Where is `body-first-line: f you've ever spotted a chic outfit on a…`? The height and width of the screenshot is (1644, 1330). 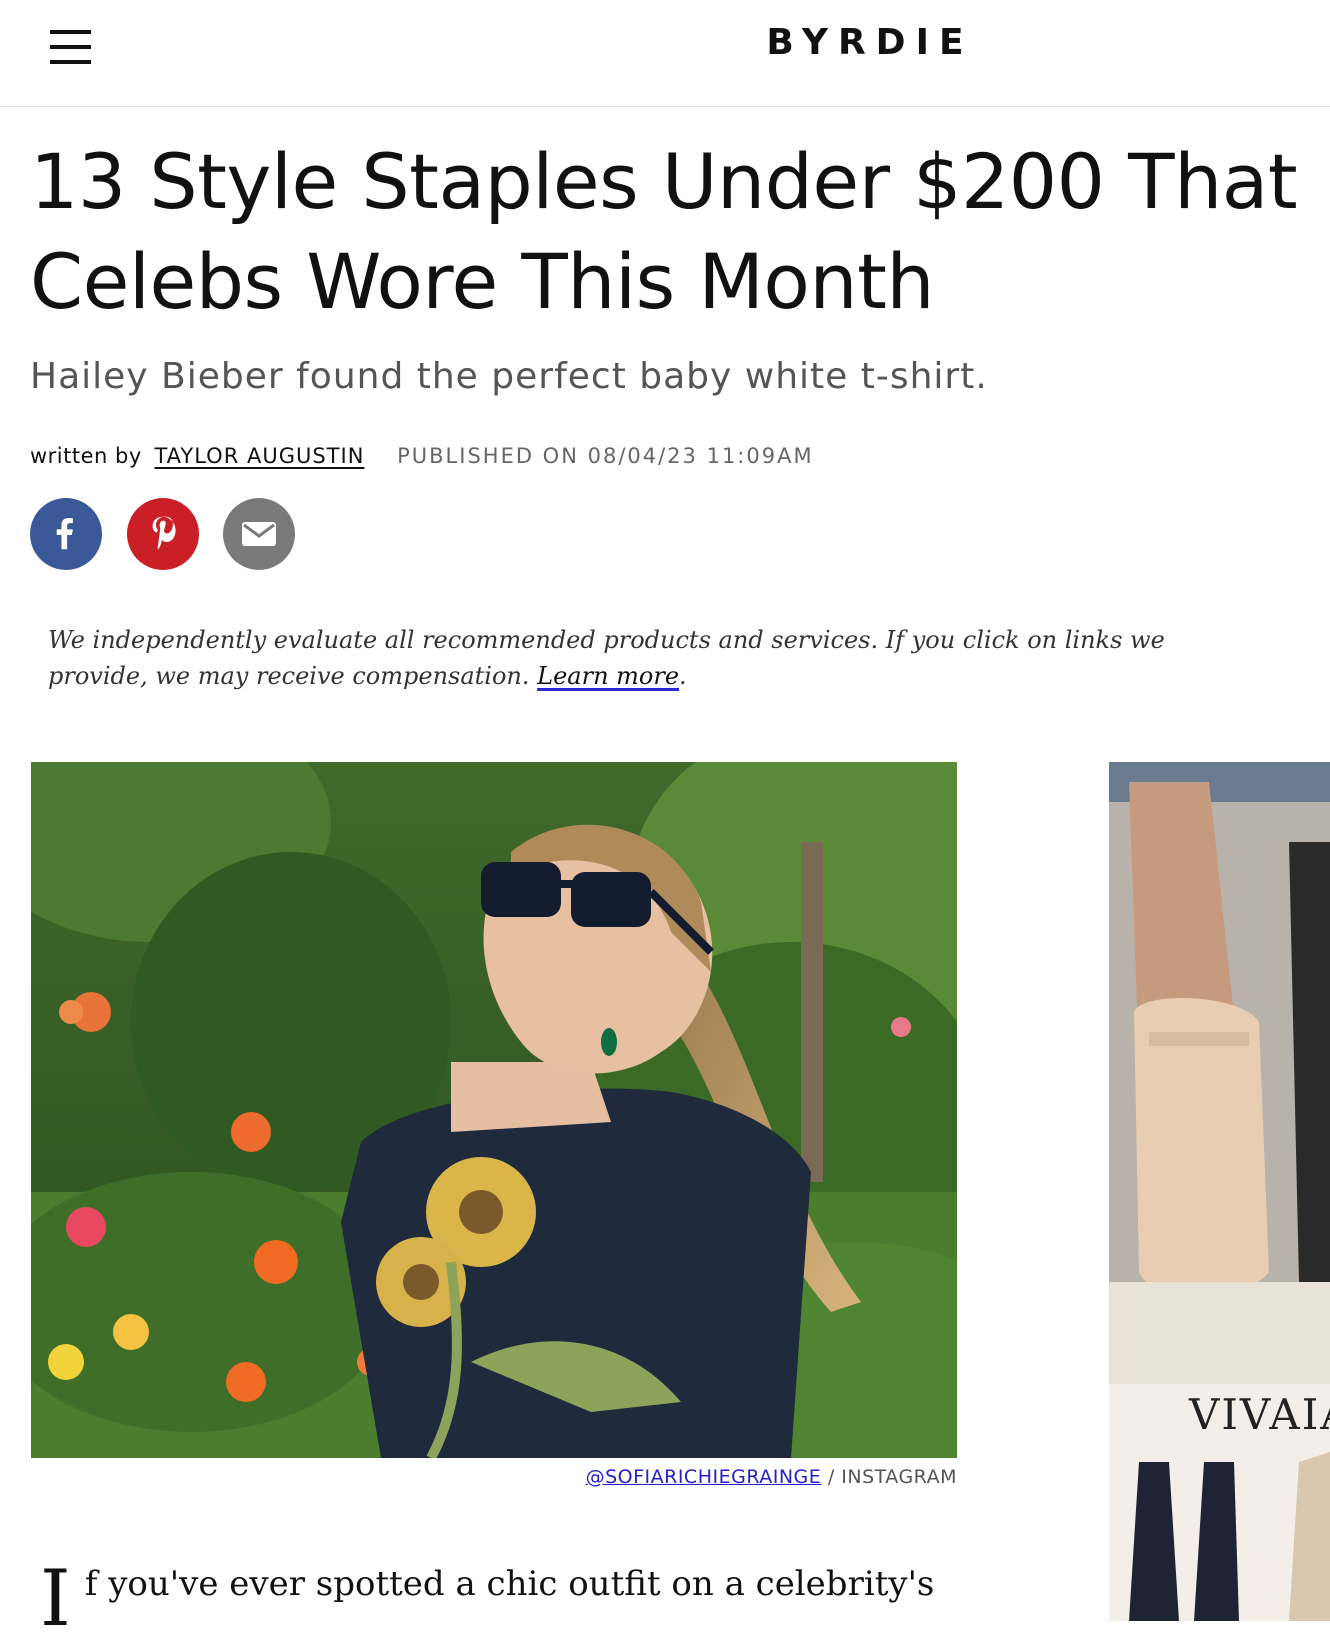
body-first-line: f you've ever spotted a chic outfit on a… is located at coordinates (509, 1584).